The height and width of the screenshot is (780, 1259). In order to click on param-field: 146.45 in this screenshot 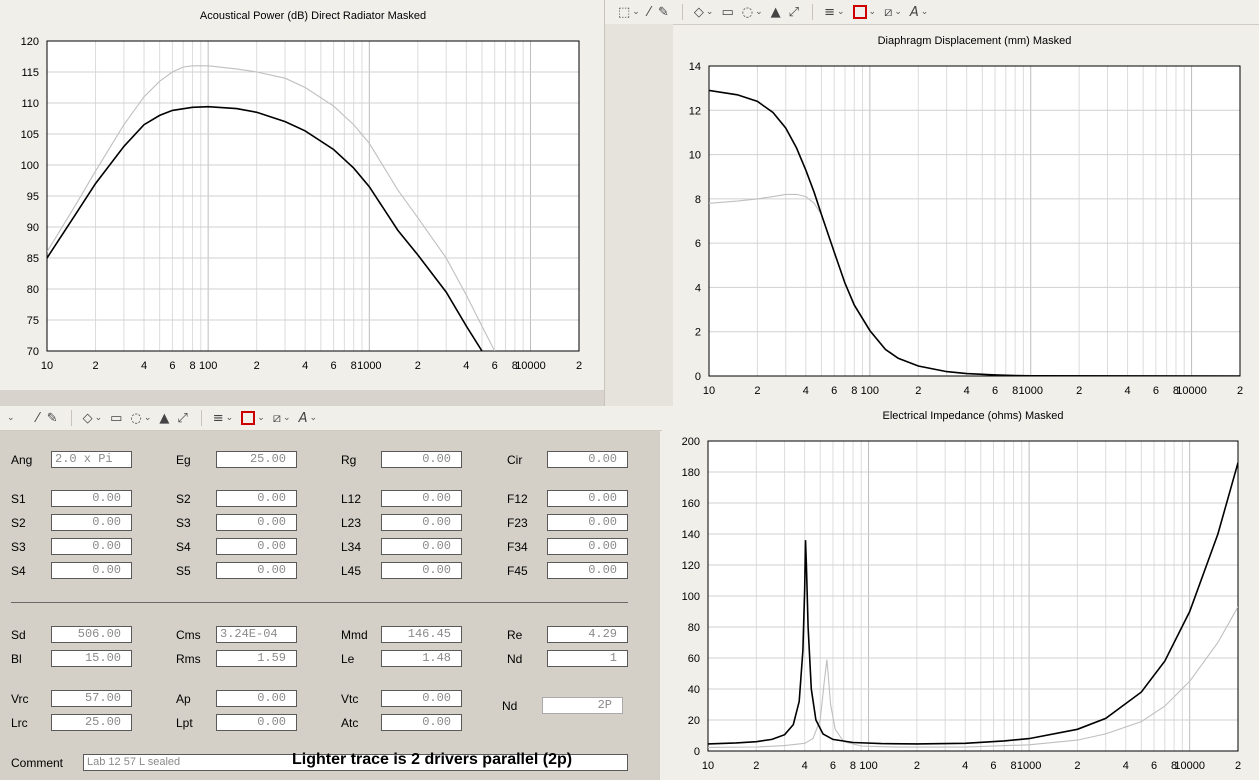, I will do `click(421, 634)`.